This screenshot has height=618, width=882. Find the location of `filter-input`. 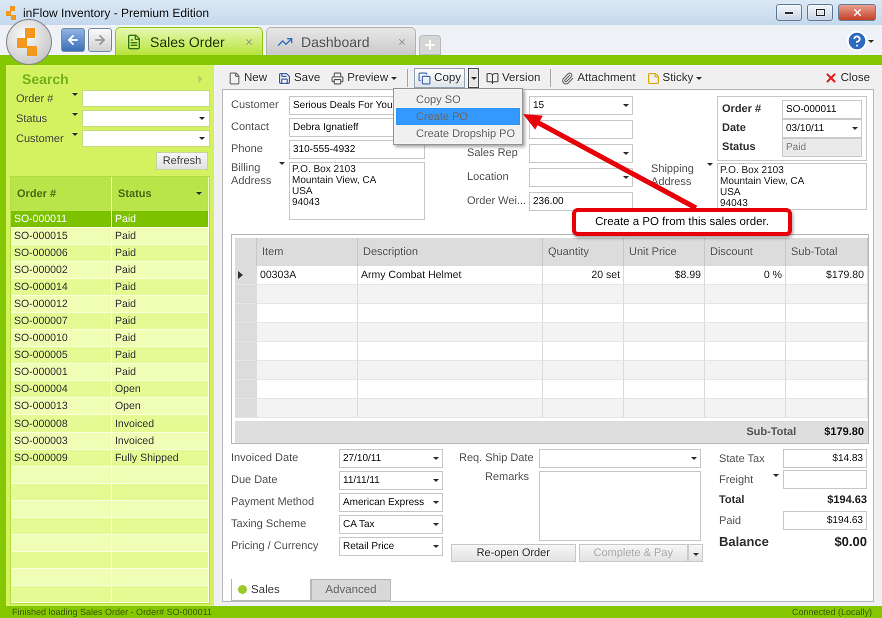

filter-input is located at coordinates (146, 98).